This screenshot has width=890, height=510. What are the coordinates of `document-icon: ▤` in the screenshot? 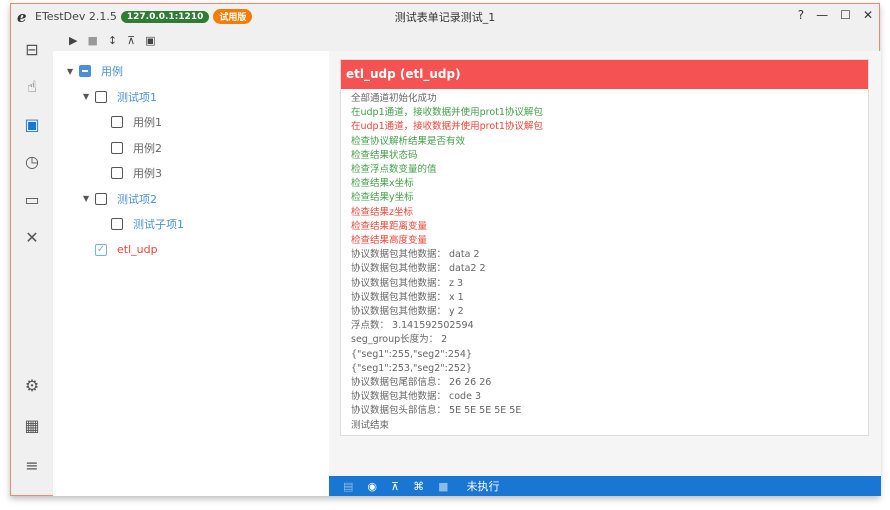 It's located at (348, 486).